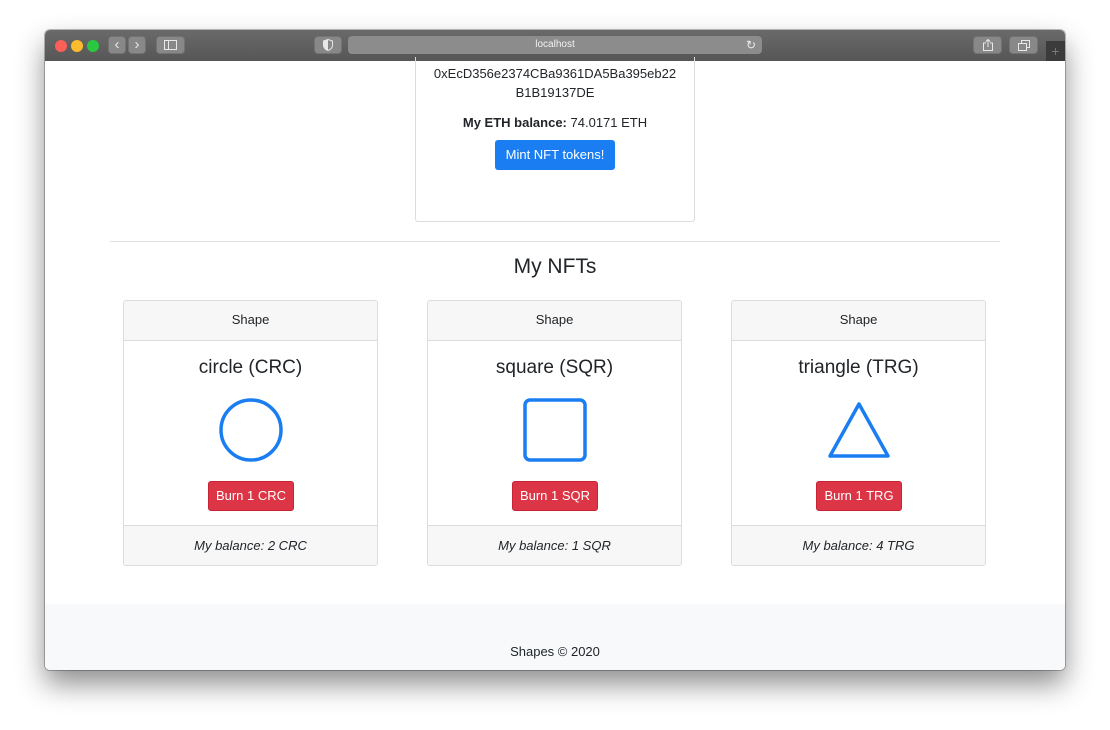 The height and width of the screenshot is (730, 1110). Describe the element at coordinates (555, 73) in the screenshot. I see `wallet-address-line1: 0xEcD356e2374CBa9361DA5Ba395eb22` at that location.